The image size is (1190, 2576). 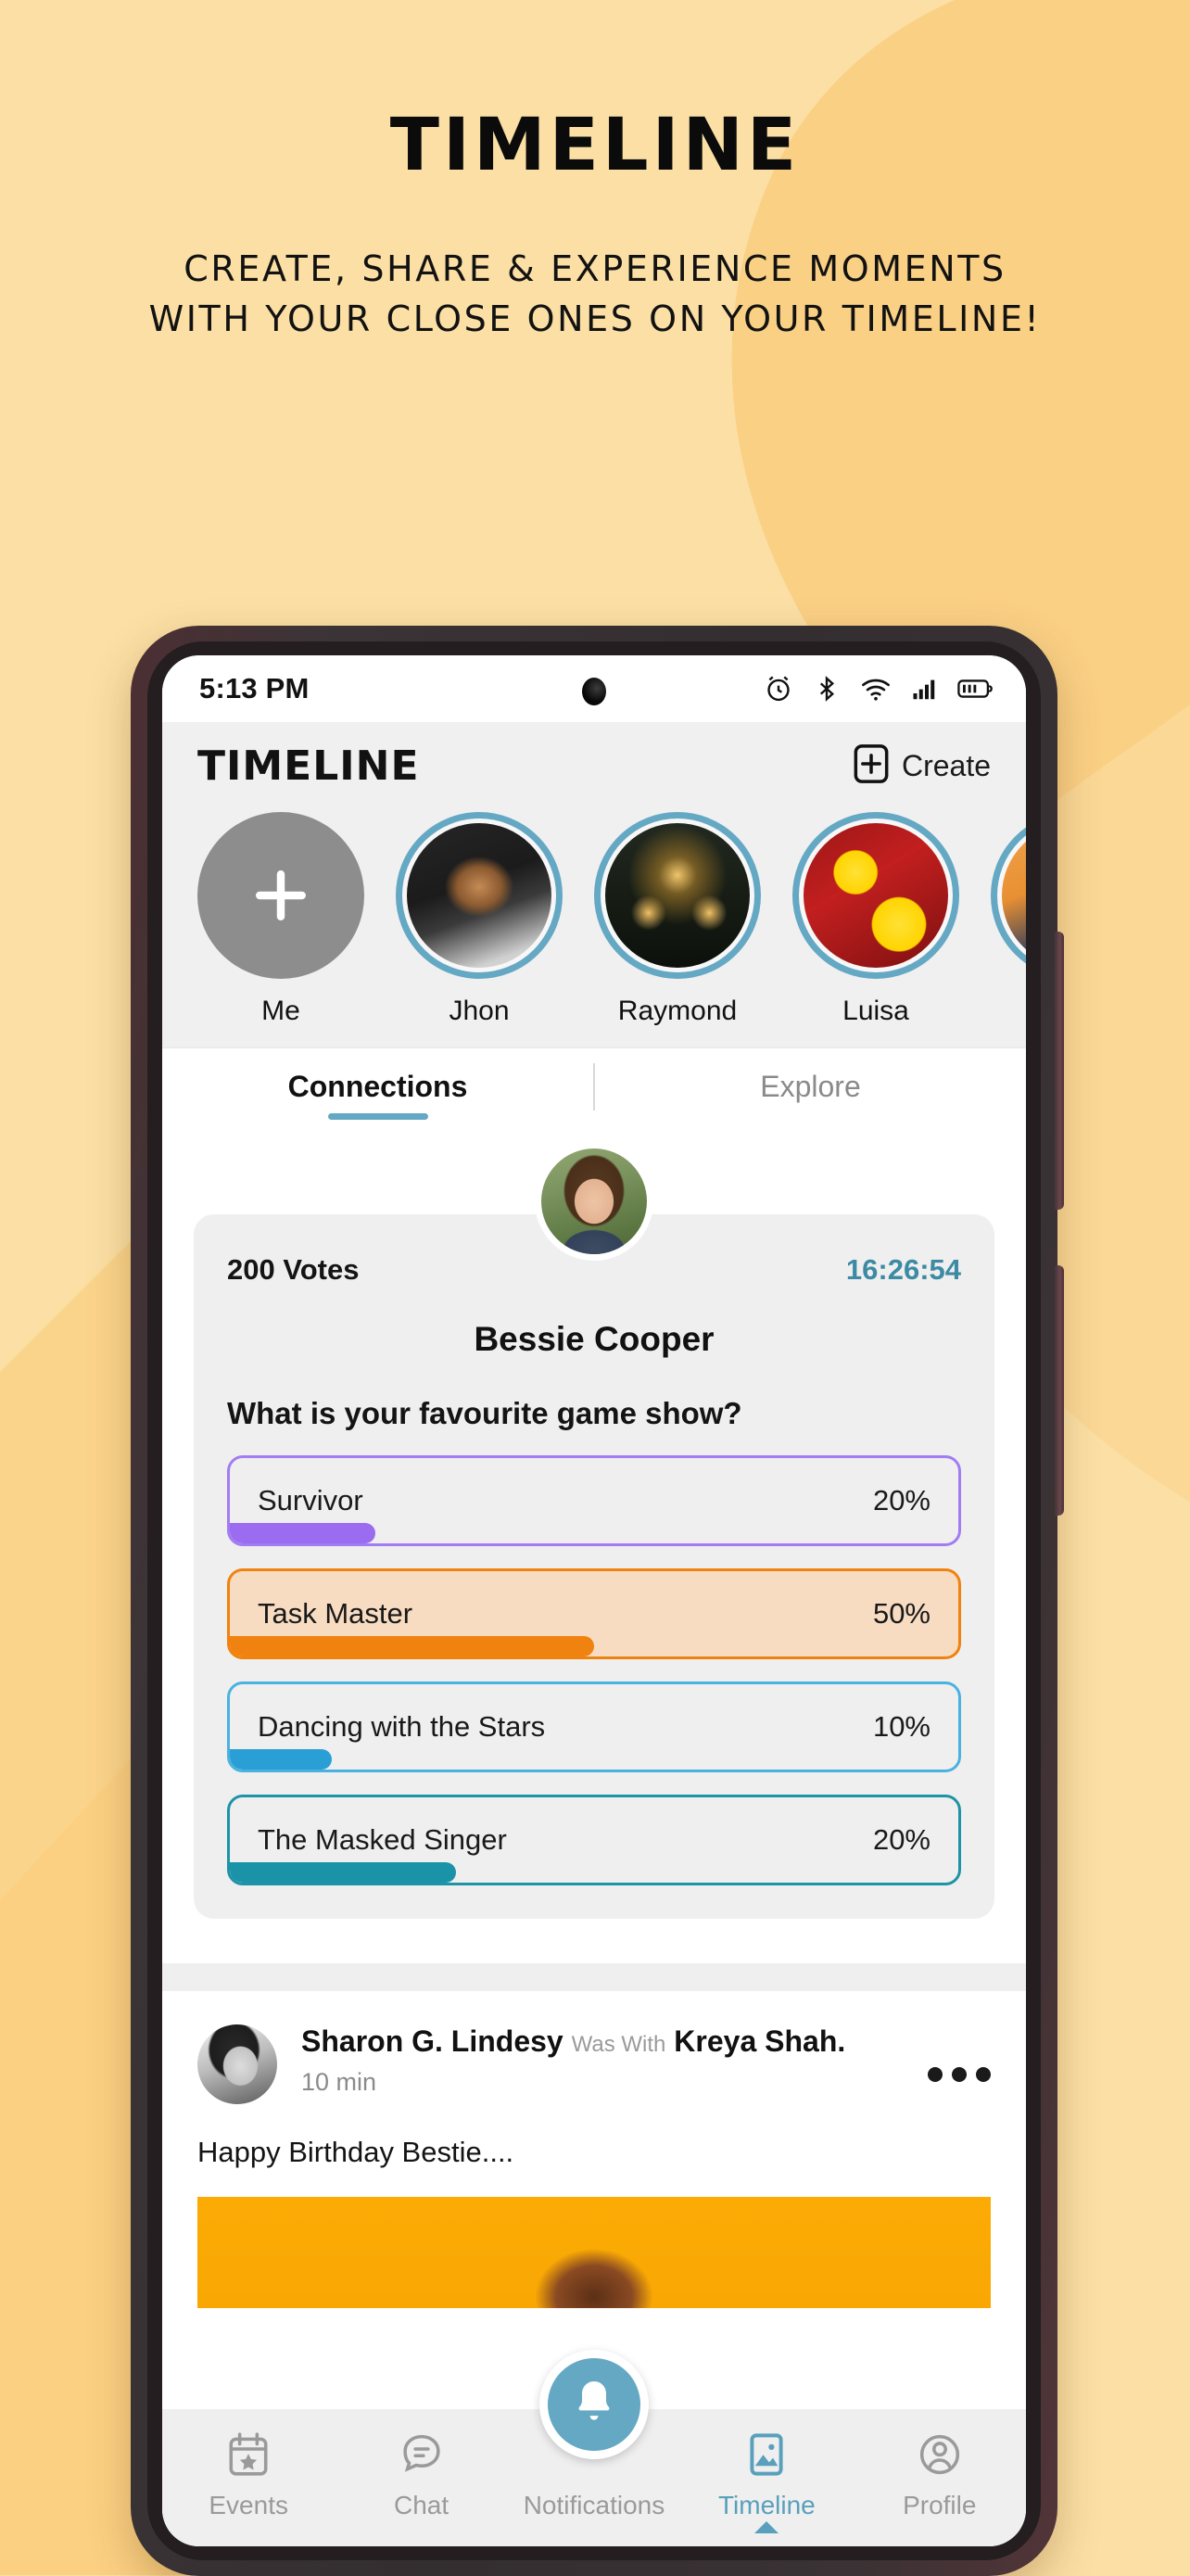 What do you see at coordinates (308, 766) in the screenshot?
I see `app-title: TIMELINE` at bounding box center [308, 766].